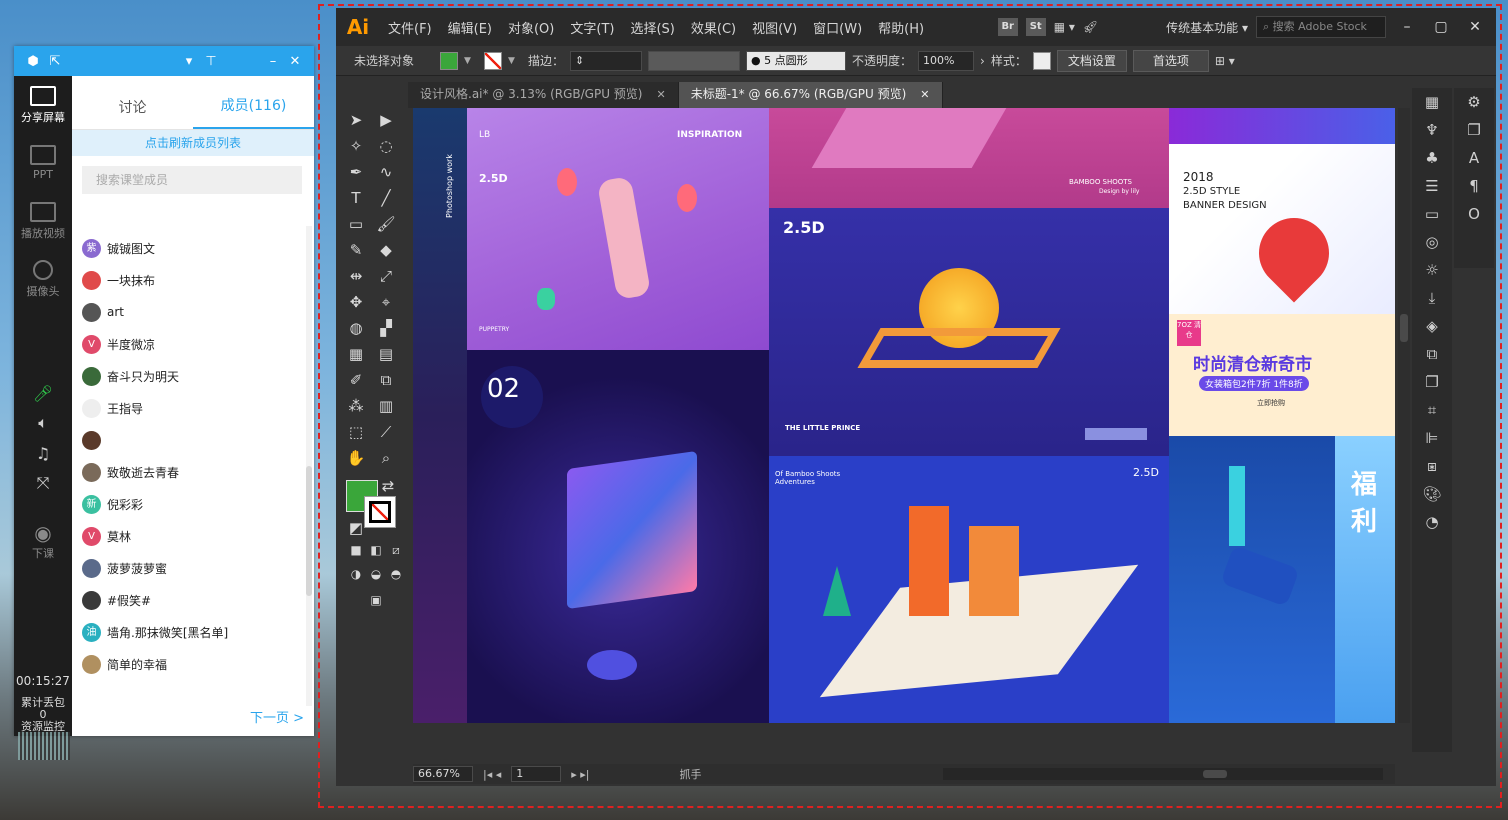 Image resolution: width=1508 pixels, height=820 pixels. Describe the element at coordinates (386, 224) in the screenshot. I see `paintbrush-tool-icon: 🖌︎` at that location.